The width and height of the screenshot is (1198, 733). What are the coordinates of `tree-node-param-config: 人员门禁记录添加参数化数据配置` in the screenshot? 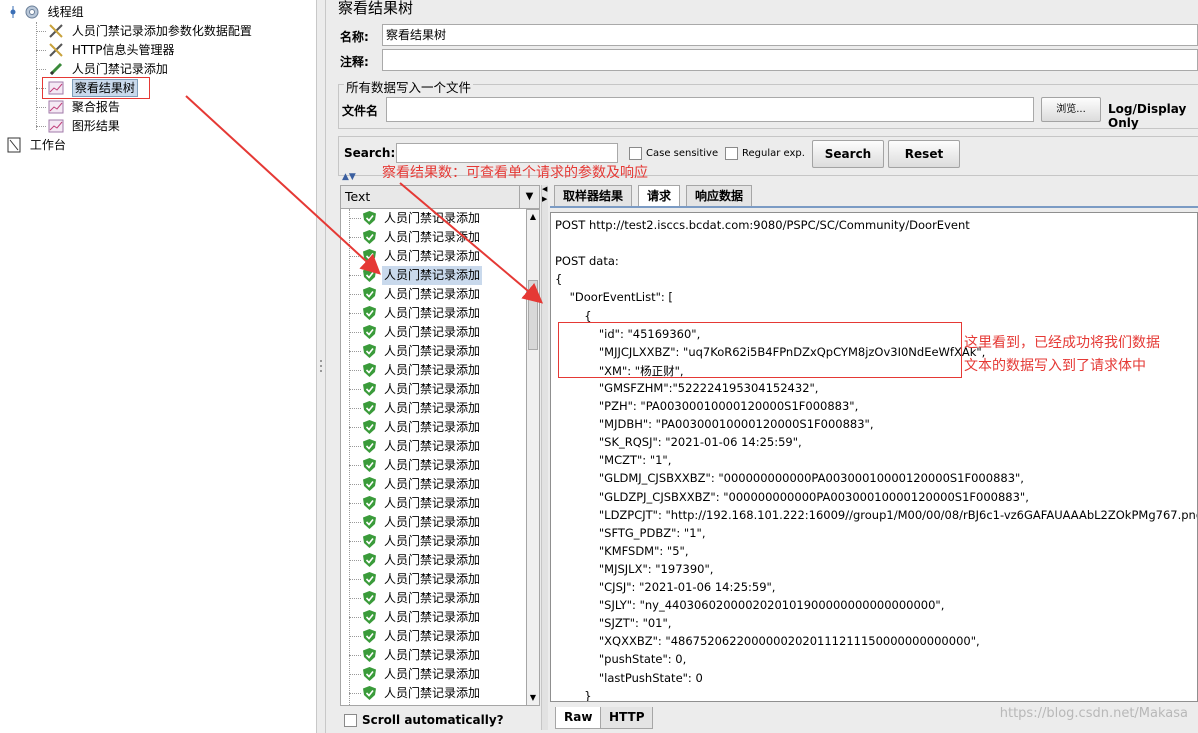 It's located at (150, 31).